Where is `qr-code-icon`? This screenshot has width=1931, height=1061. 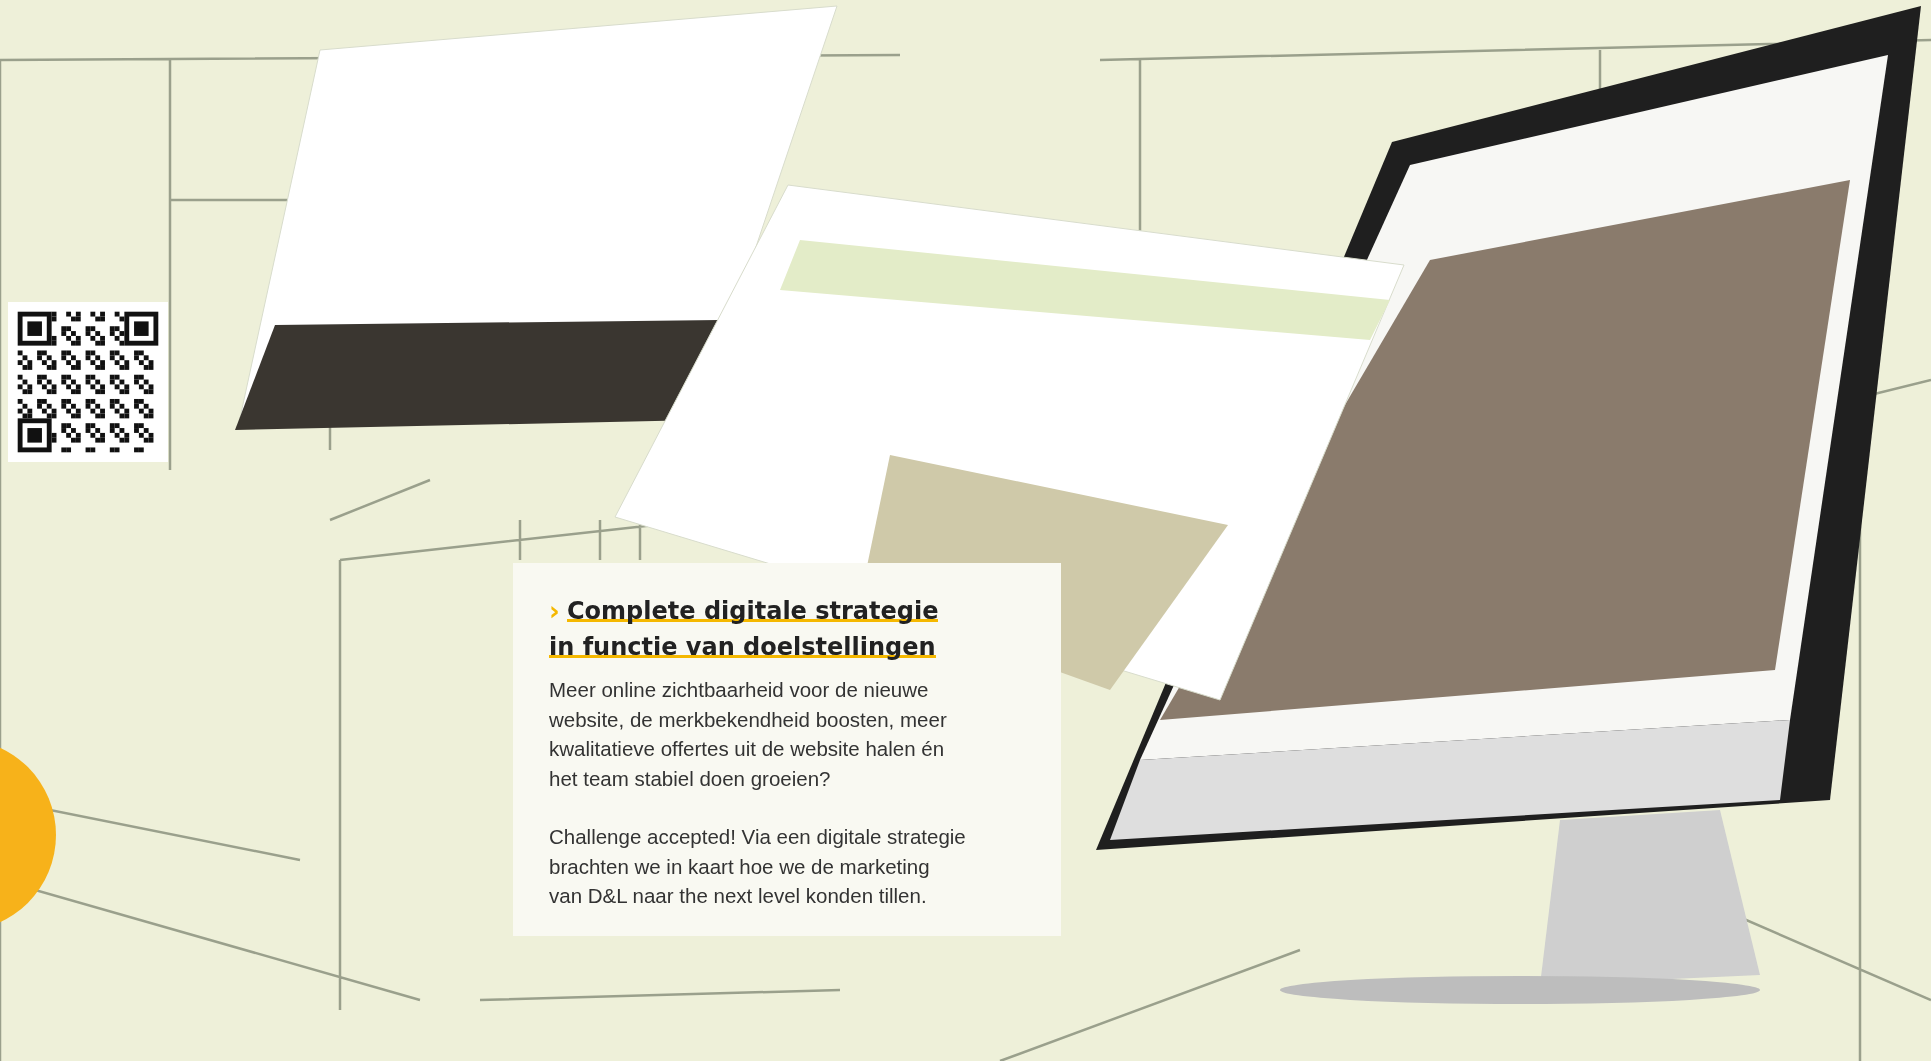 qr-code-icon is located at coordinates (88, 382).